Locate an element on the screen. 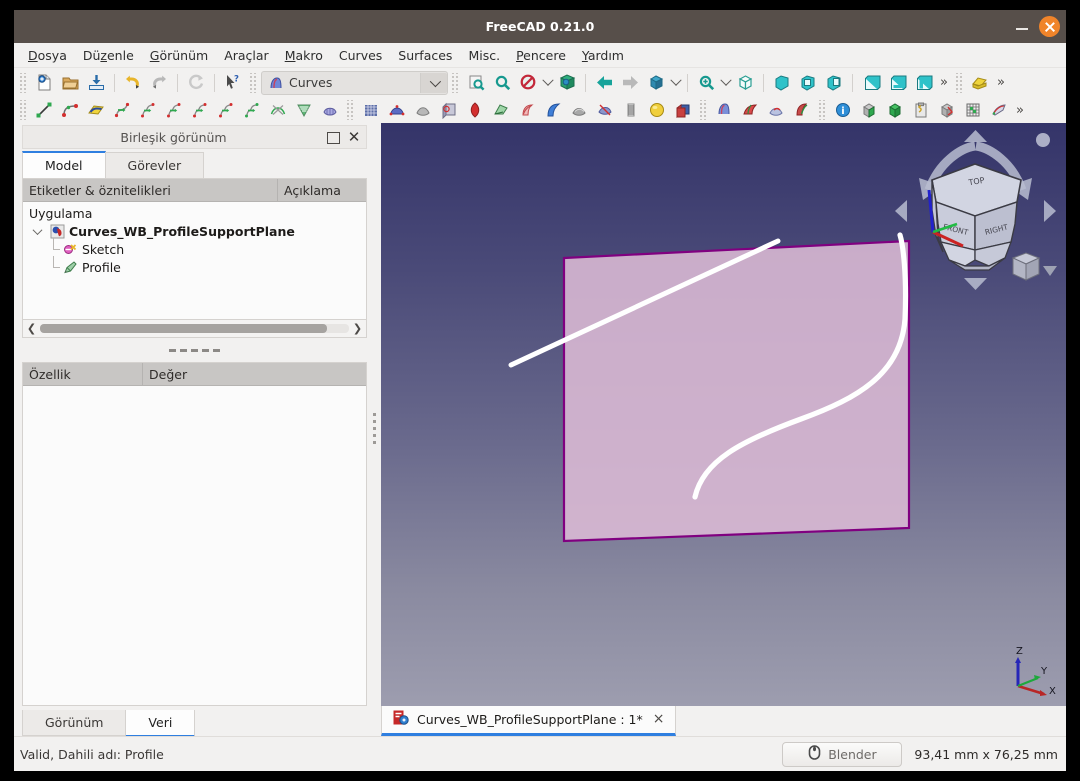 This screenshot has height=781, width=1080. close-icon: ✕ is located at coordinates (354, 137).